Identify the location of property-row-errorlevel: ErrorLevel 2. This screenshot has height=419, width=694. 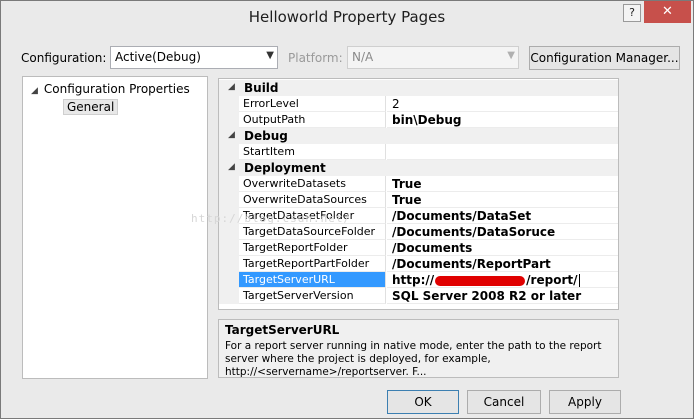
(418, 104).